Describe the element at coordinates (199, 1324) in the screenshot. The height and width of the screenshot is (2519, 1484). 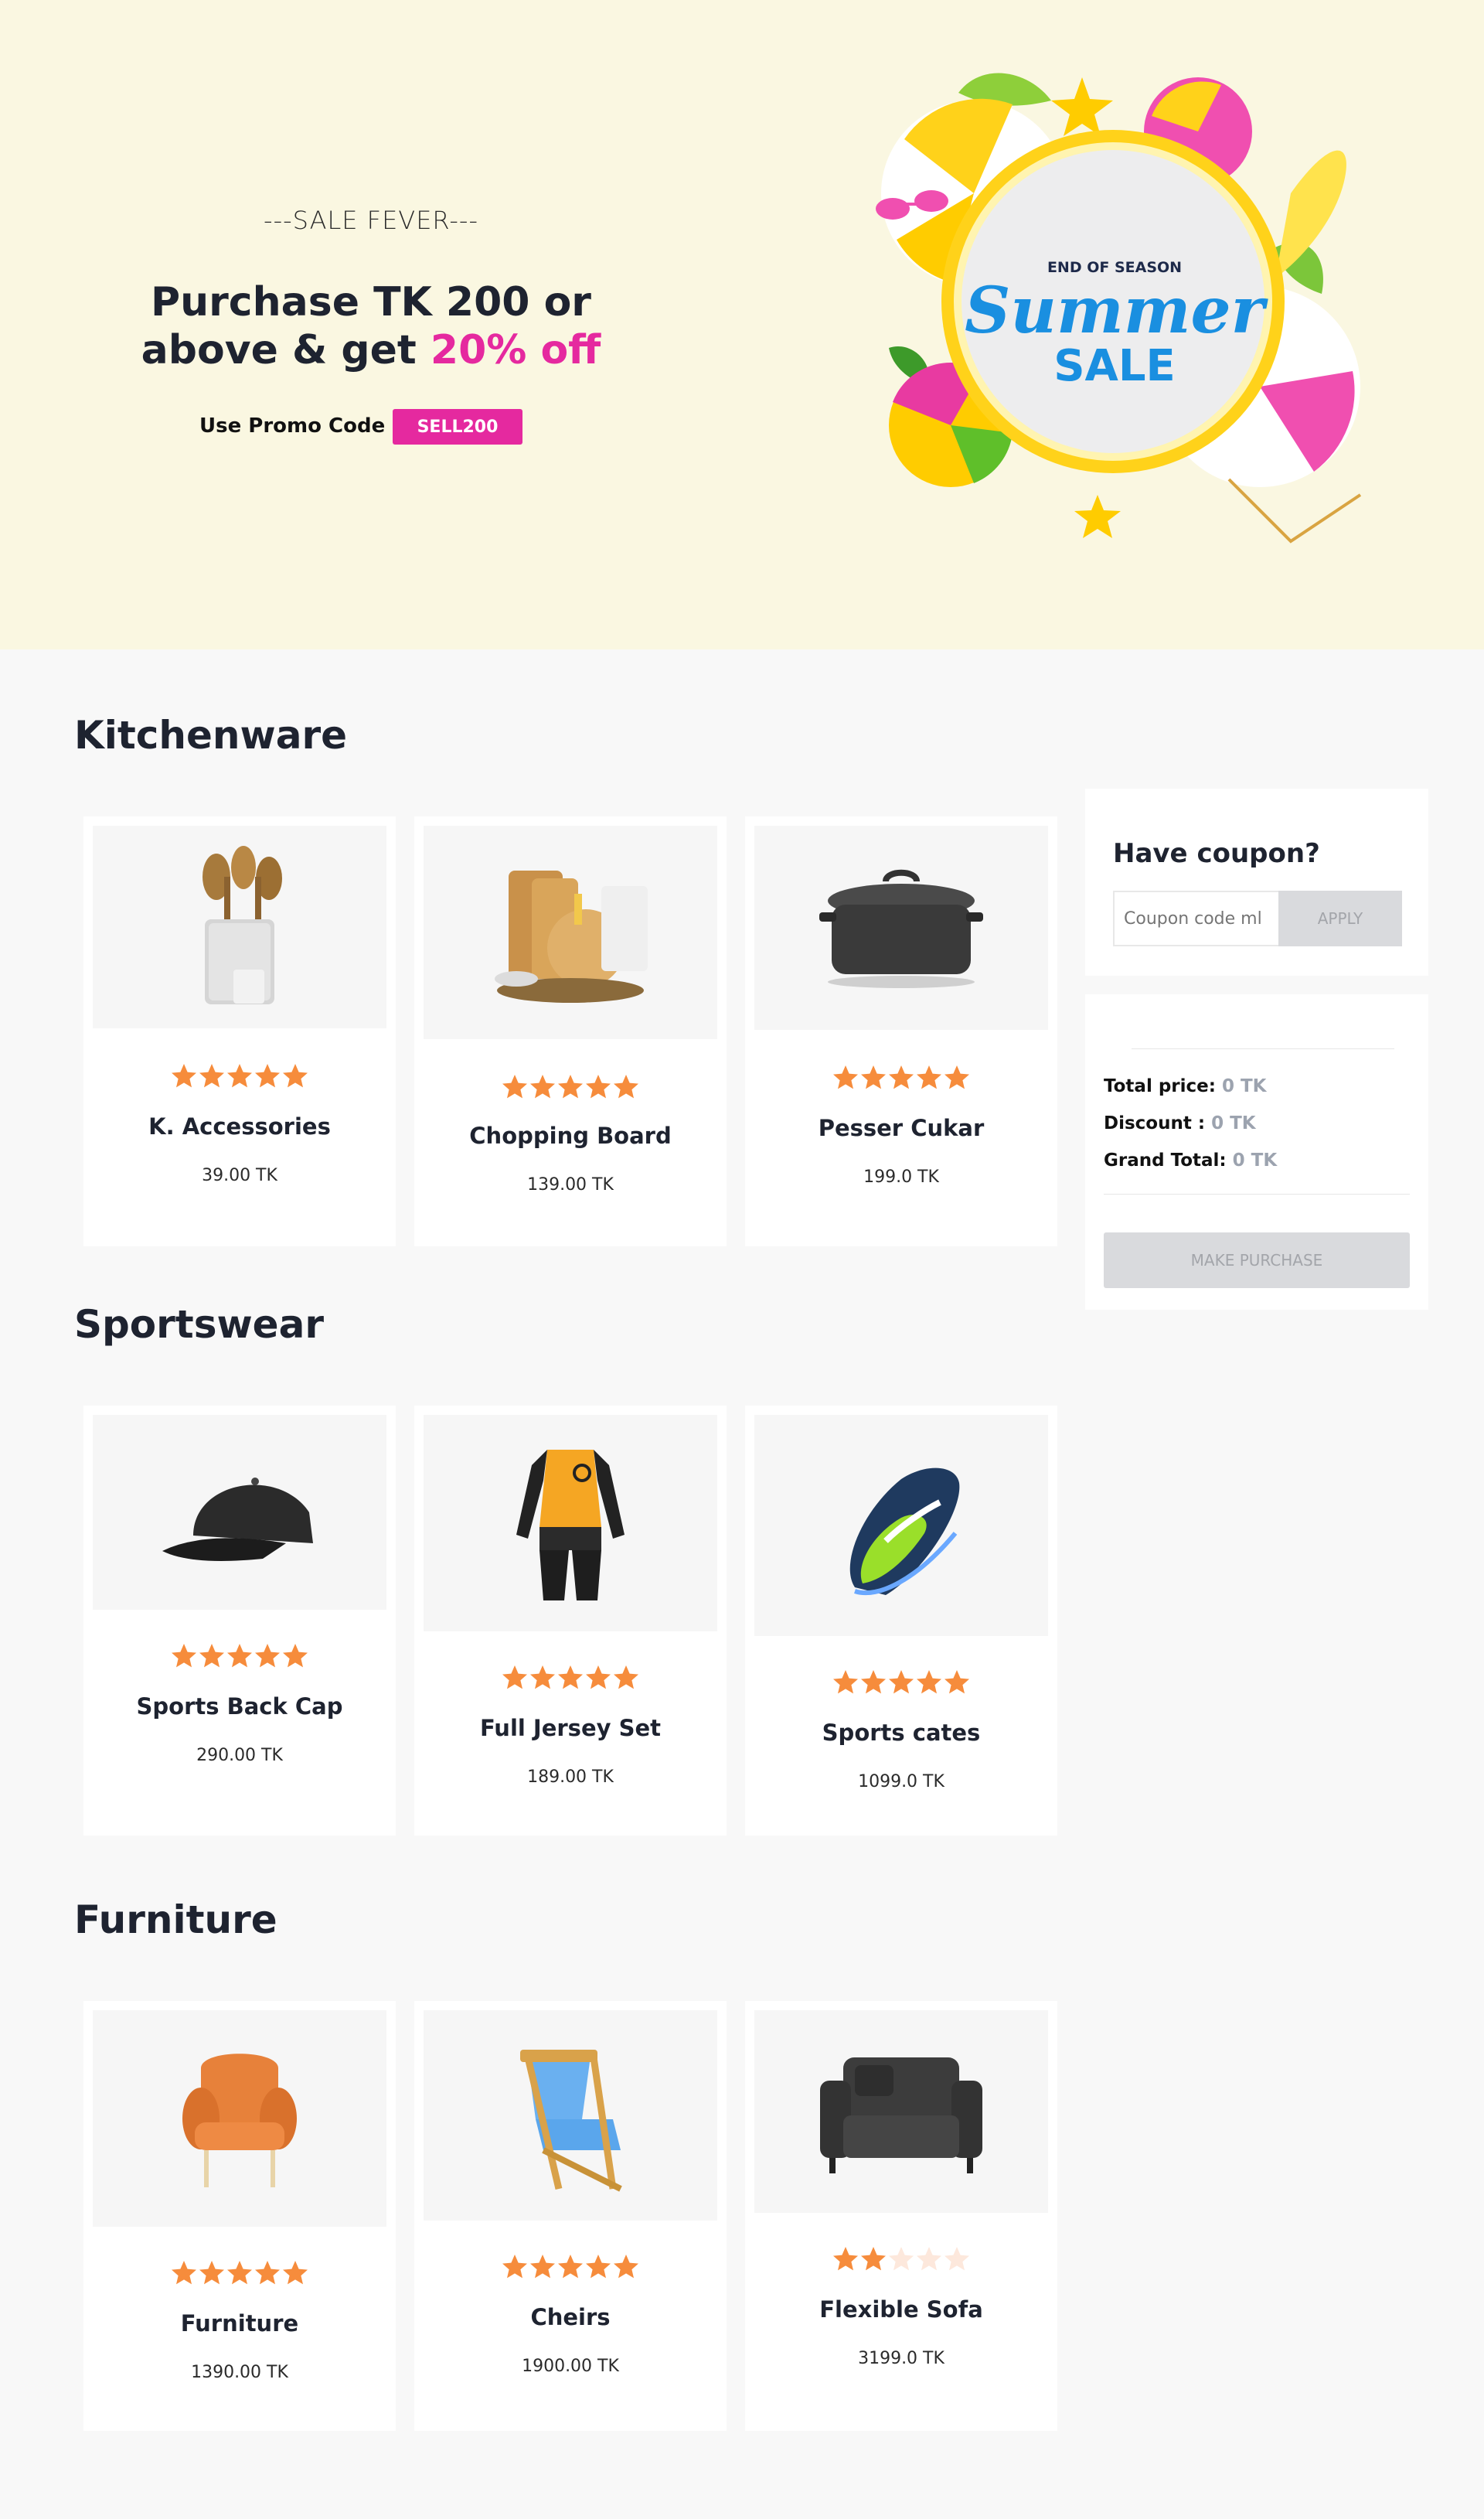
I see `section-title-sportswear: Sportswear` at that location.